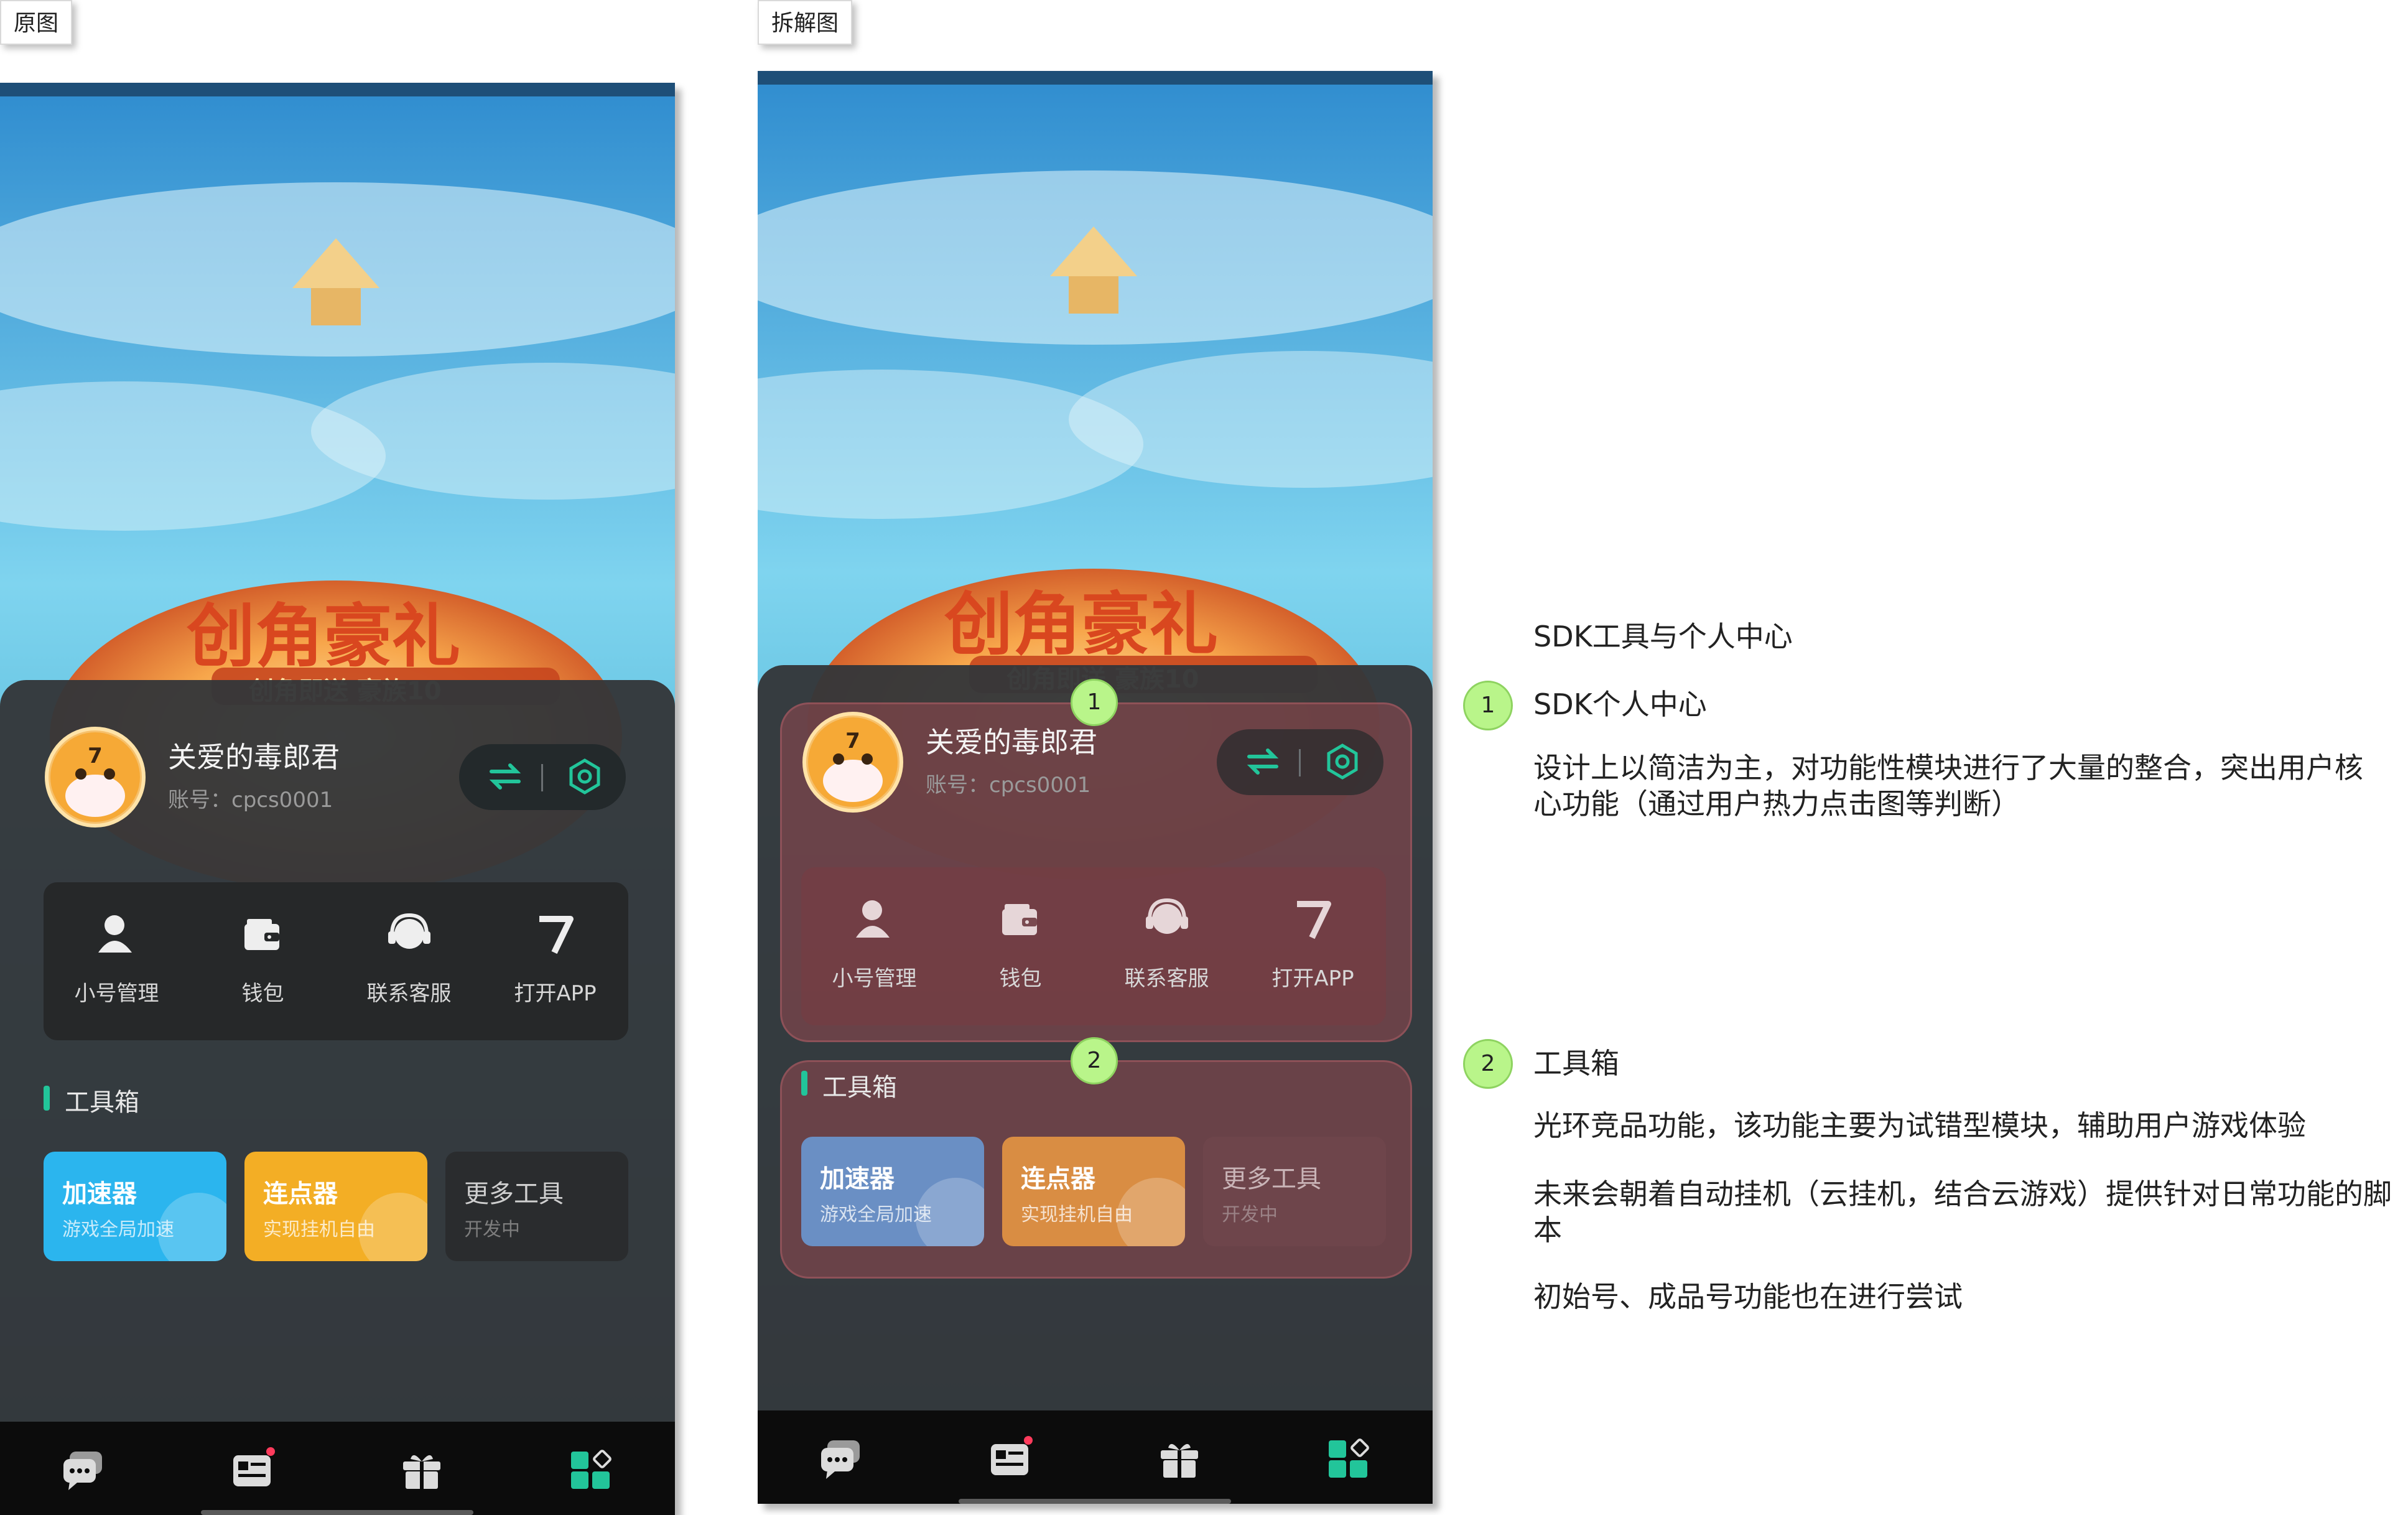  What do you see at coordinates (514, 1194) in the screenshot?
I see `tool-title: 更多工具` at bounding box center [514, 1194].